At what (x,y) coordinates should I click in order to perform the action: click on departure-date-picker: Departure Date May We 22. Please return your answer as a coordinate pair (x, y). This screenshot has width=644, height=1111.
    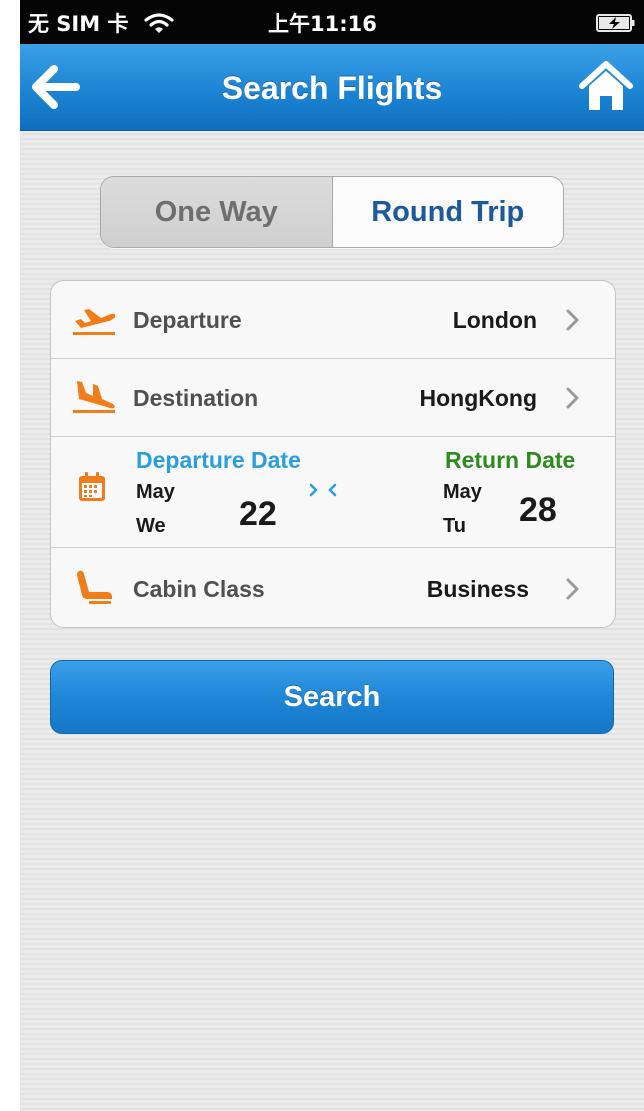
    Looking at the image, I should click on (211, 492).